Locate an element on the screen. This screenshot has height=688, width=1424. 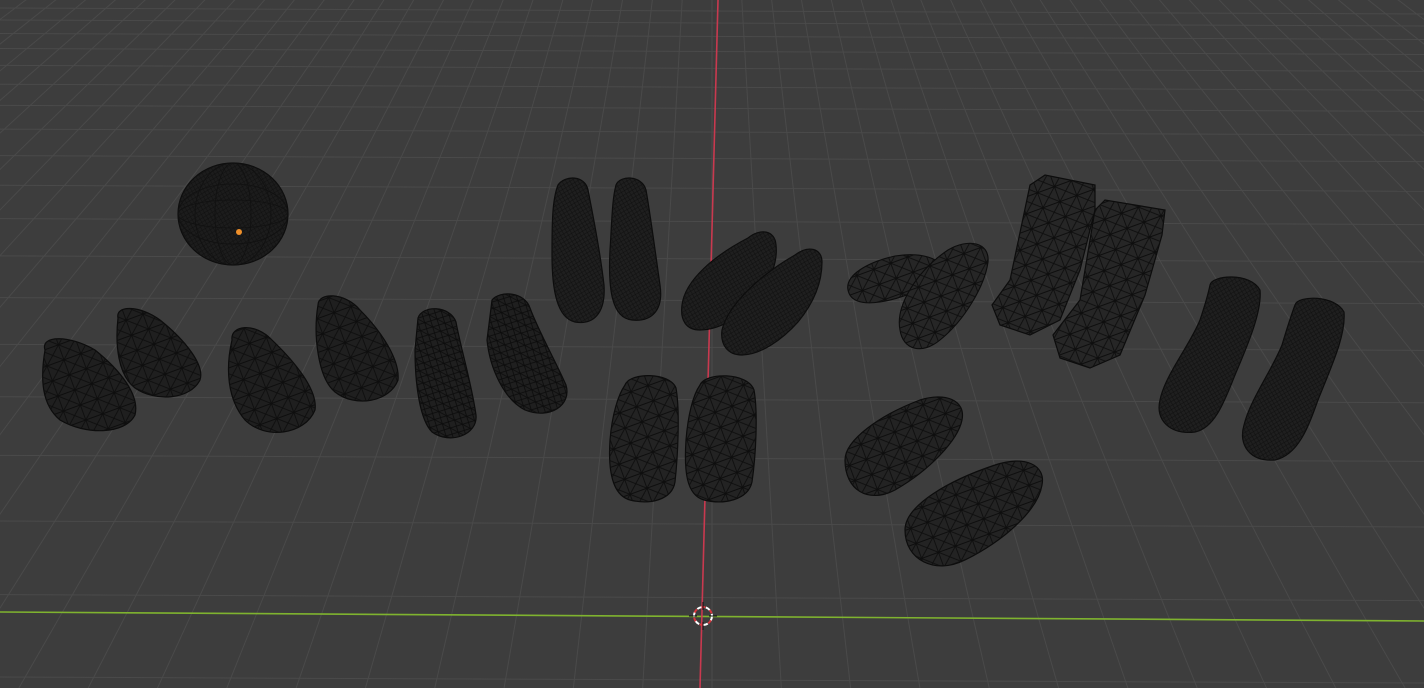
sphere-object is located at coordinates (233, 214).